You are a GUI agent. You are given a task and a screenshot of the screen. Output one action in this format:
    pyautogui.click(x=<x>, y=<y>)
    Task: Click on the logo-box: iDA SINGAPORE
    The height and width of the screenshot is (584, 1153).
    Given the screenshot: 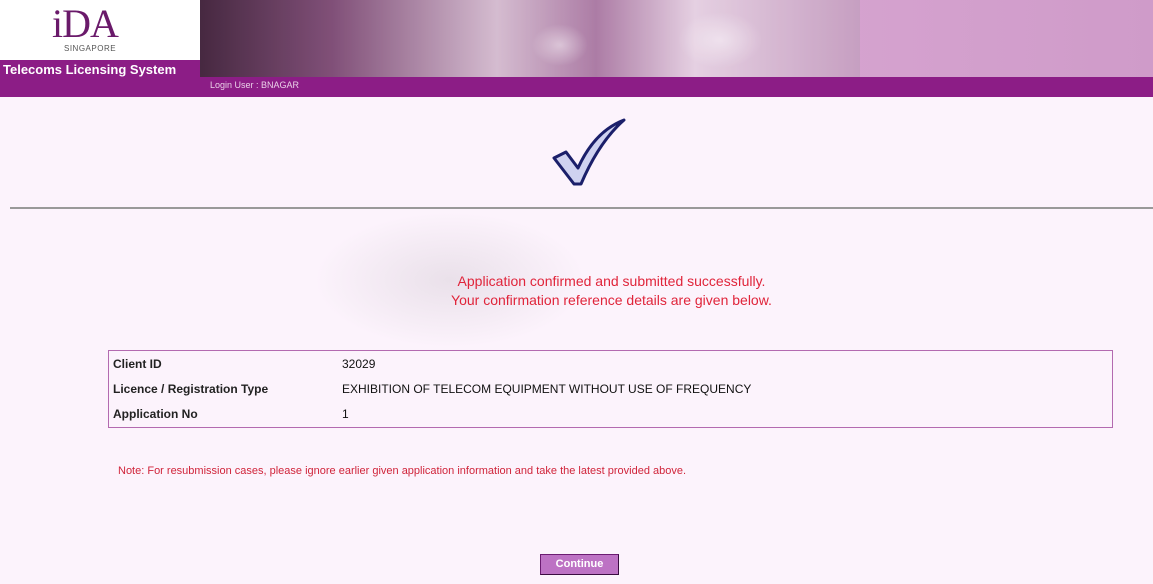 What is the action you would take?
    pyautogui.click(x=100, y=30)
    